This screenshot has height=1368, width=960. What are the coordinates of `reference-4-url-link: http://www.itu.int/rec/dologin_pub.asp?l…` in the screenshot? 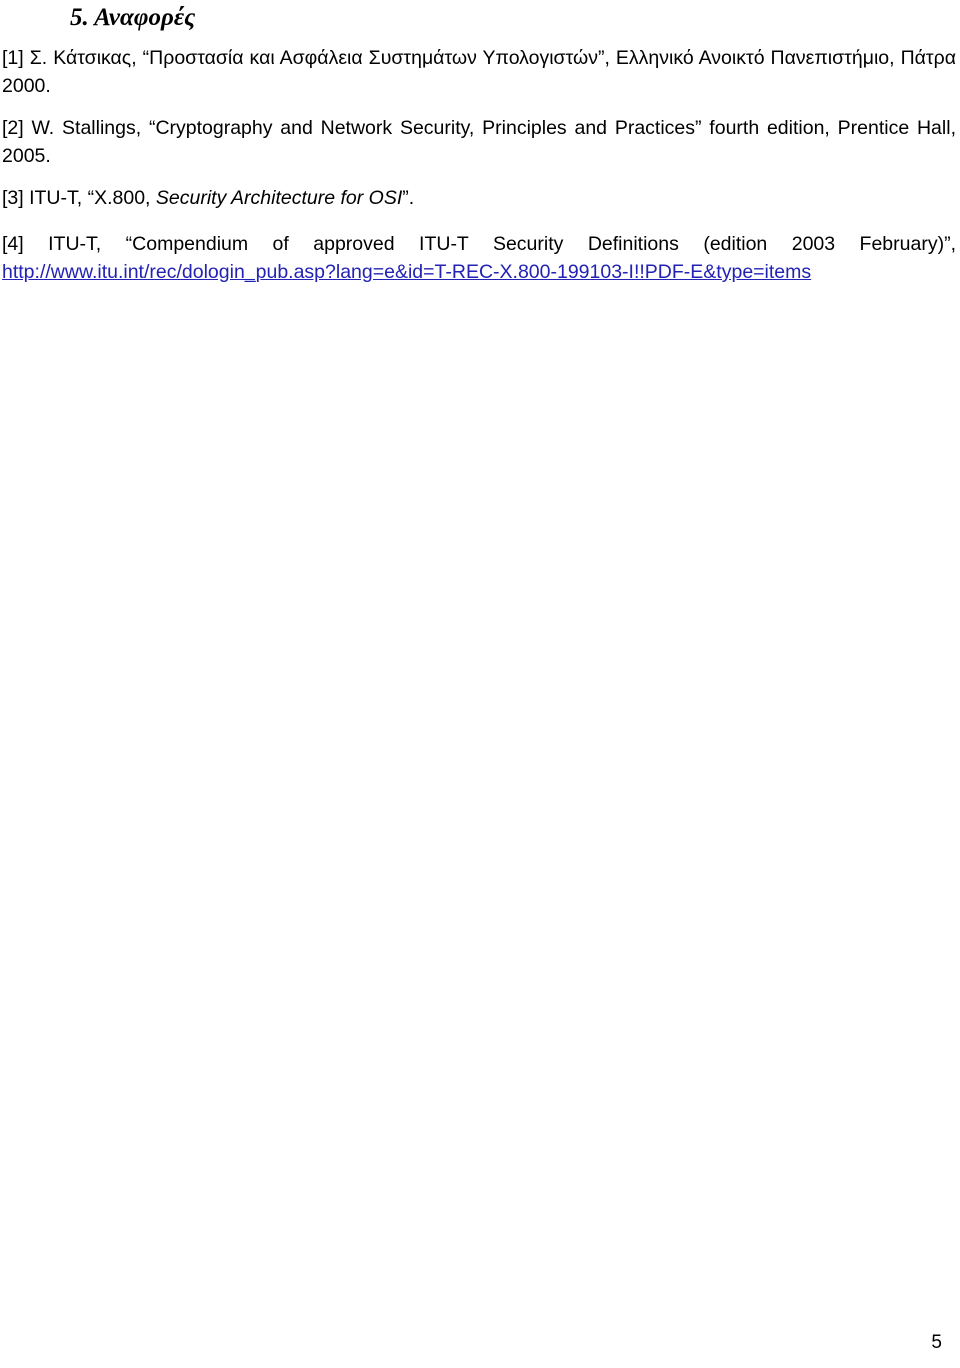 It's located at (406, 272).